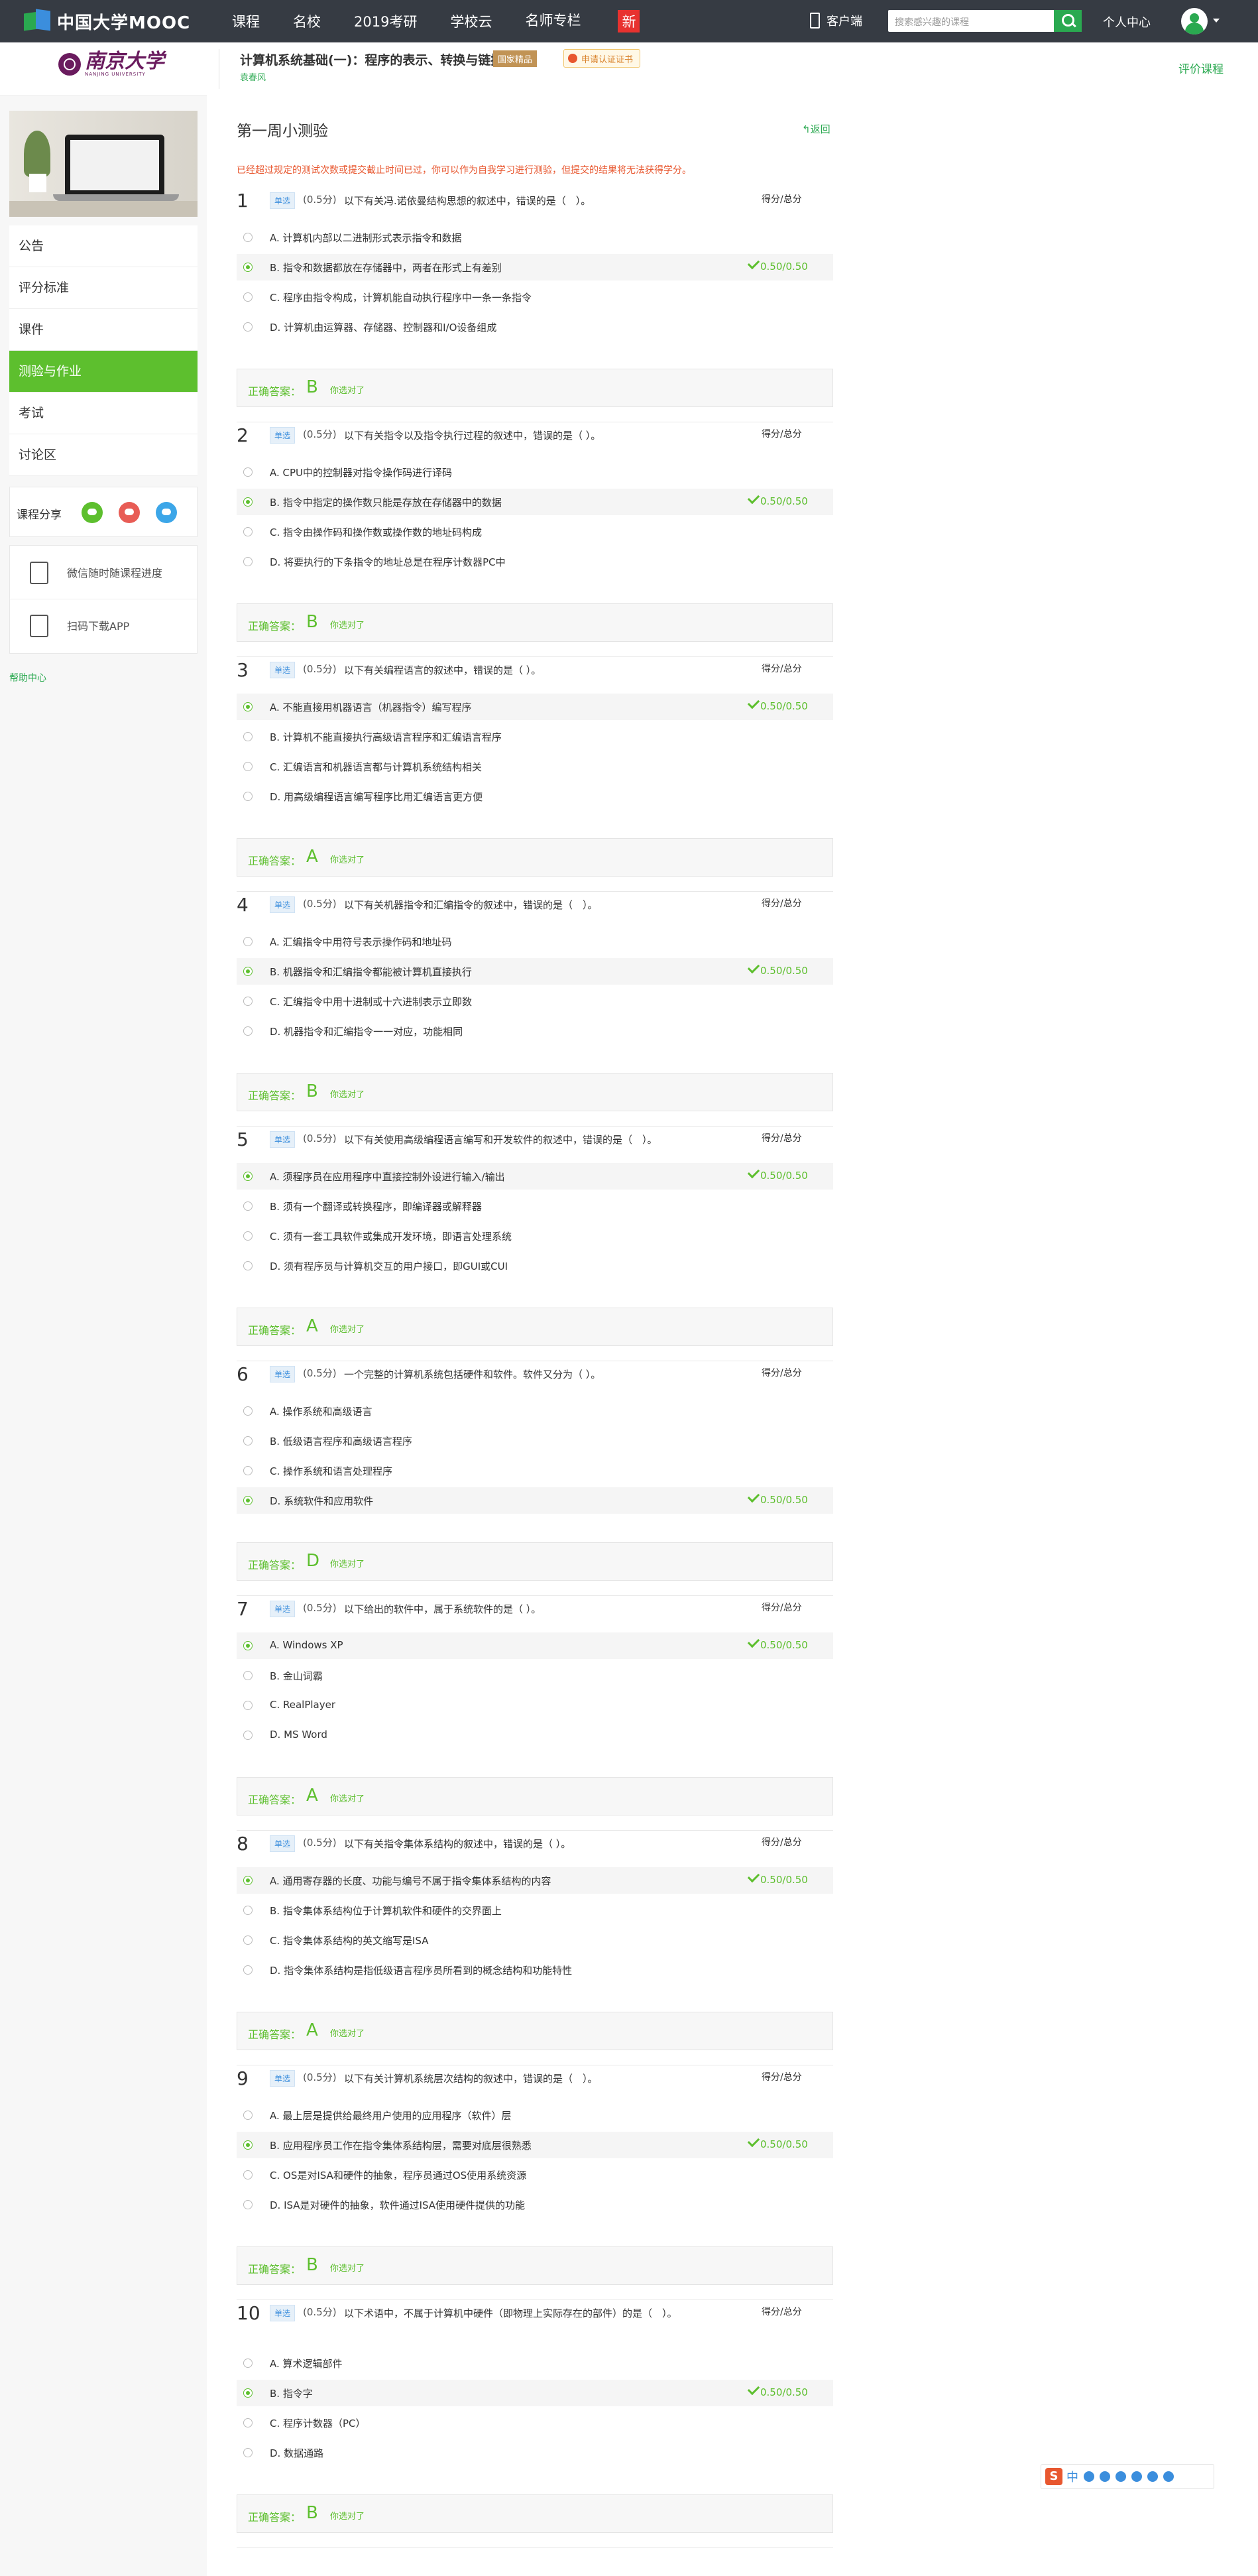 This screenshot has height=2576, width=1258. I want to click on help-center-link: 帮助中心, so click(27, 677).